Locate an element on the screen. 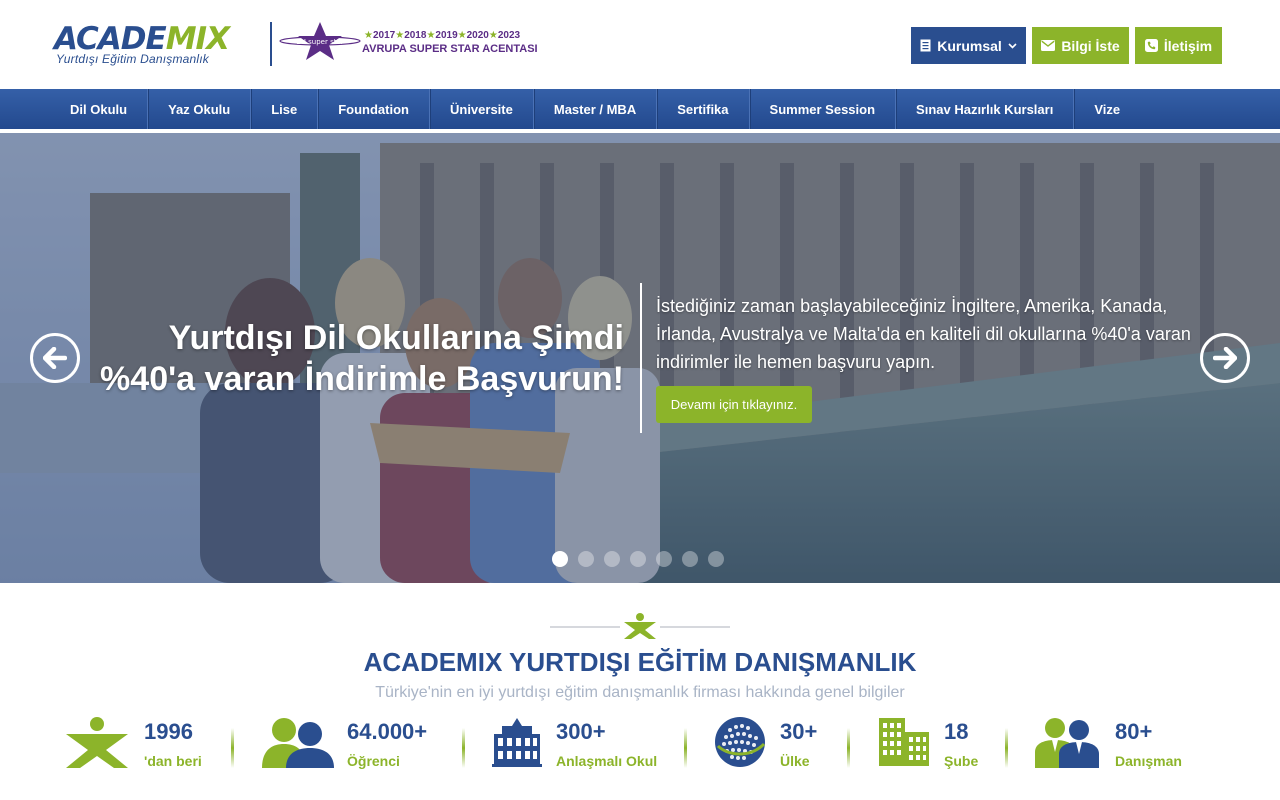 The width and height of the screenshot is (1280, 800). students-icon is located at coordinates (298, 743).